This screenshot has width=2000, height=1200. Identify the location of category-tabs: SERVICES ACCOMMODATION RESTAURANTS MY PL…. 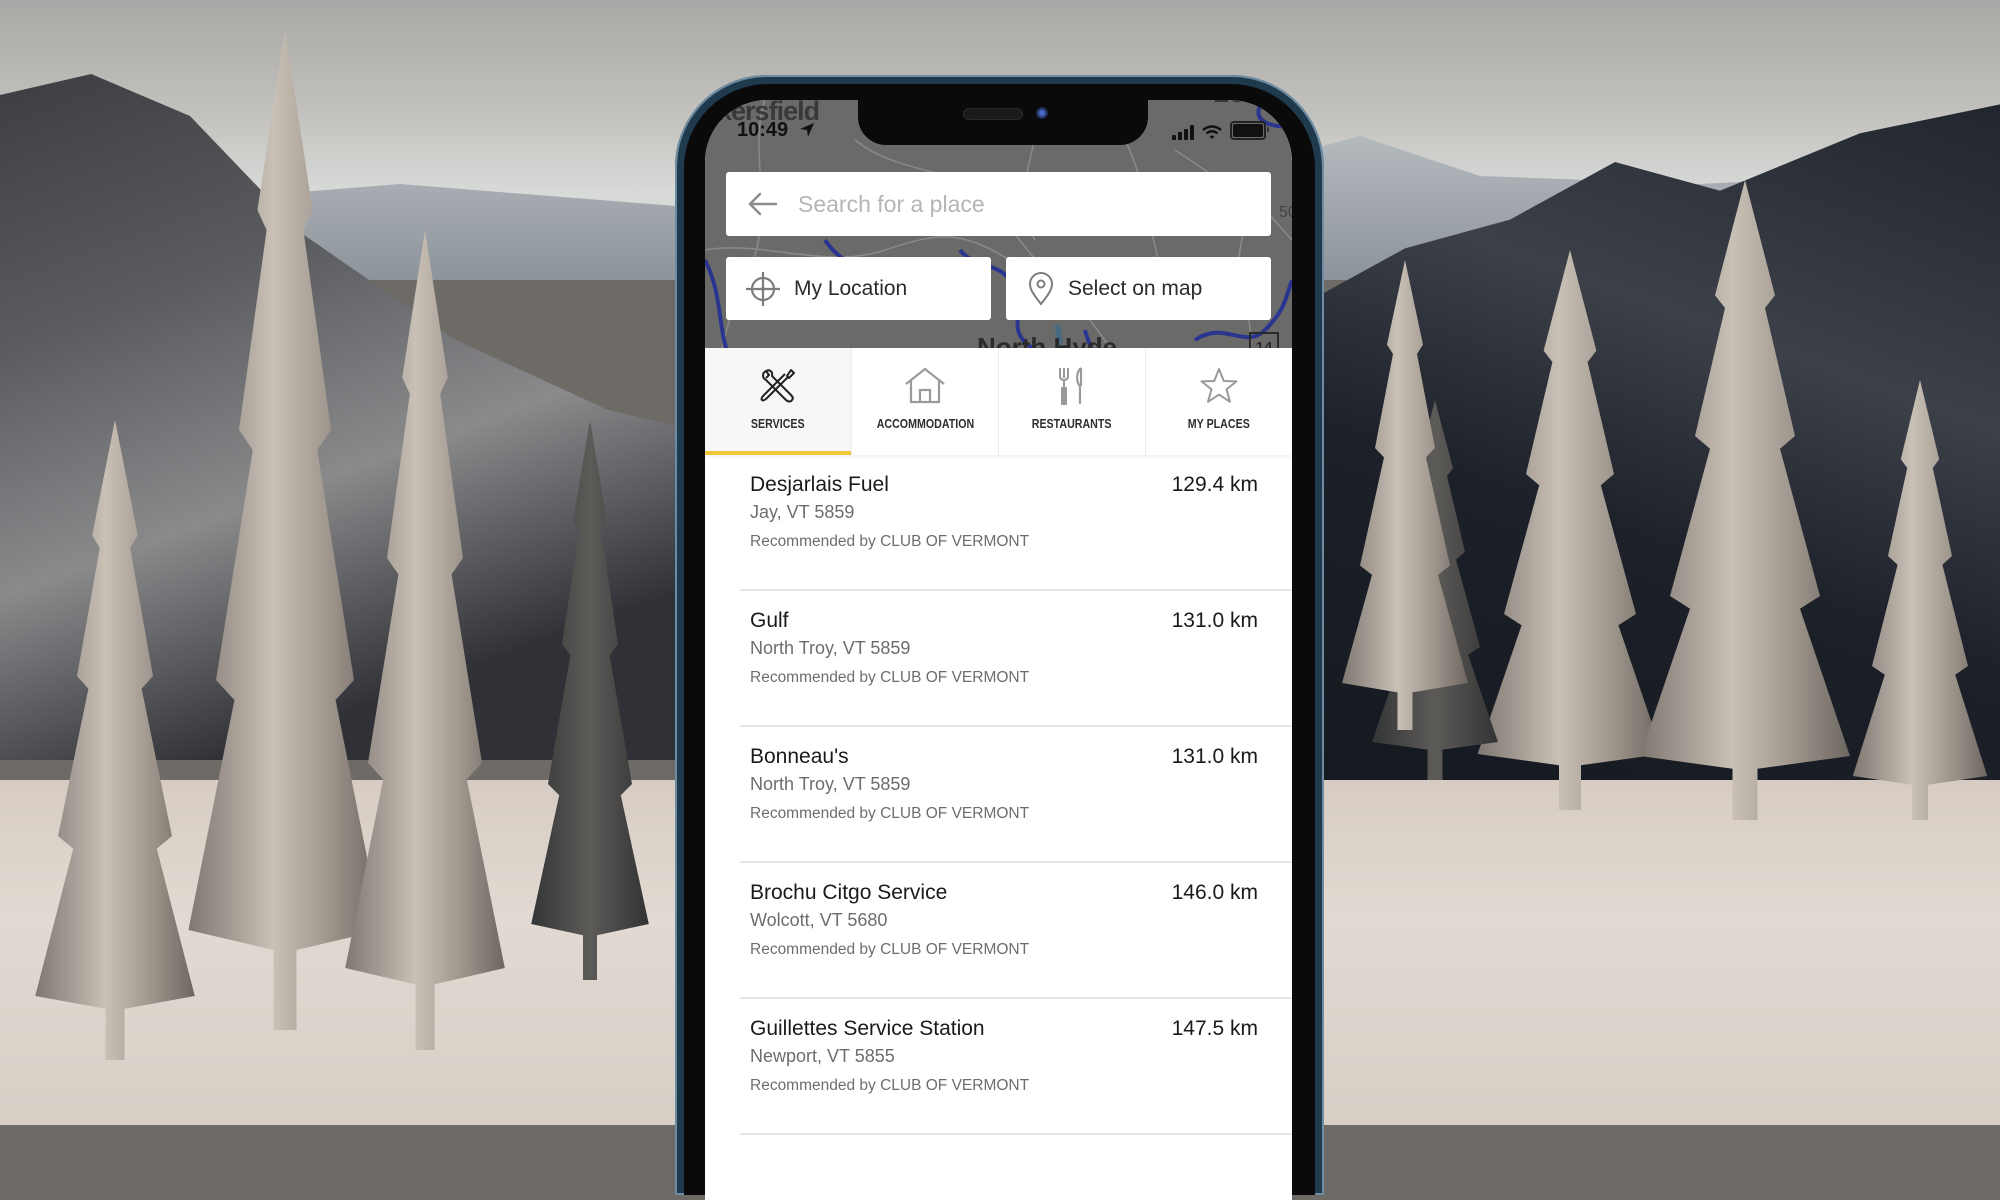
(998, 401).